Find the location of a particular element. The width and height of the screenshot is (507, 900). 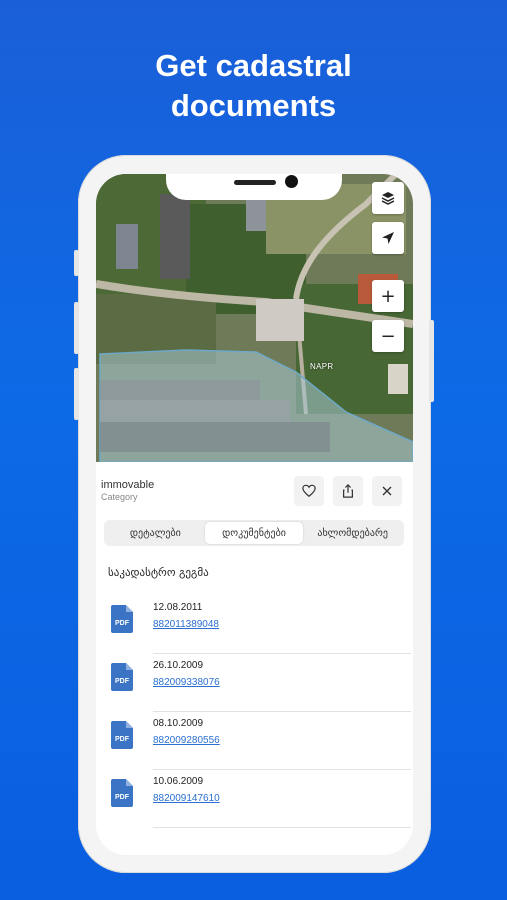

document-row: PDF 26.10.2009 882009338076 is located at coordinates (254, 683).